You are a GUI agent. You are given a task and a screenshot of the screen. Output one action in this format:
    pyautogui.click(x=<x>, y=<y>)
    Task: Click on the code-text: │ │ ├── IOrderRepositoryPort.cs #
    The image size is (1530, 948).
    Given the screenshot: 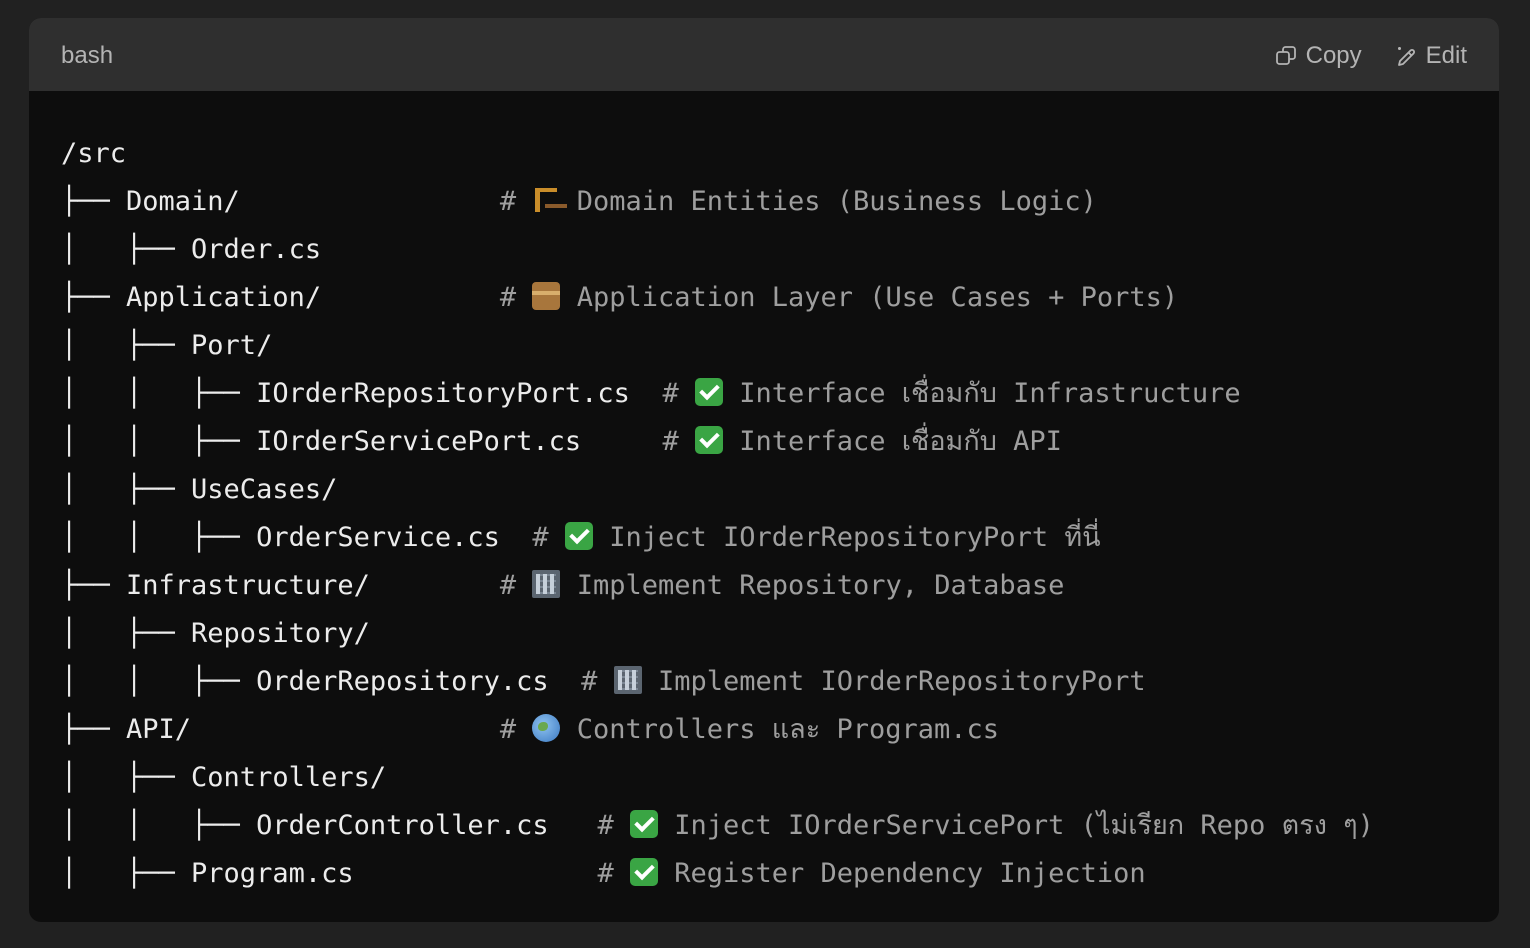 What is the action you would take?
    pyautogui.click(x=378, y=393)
    